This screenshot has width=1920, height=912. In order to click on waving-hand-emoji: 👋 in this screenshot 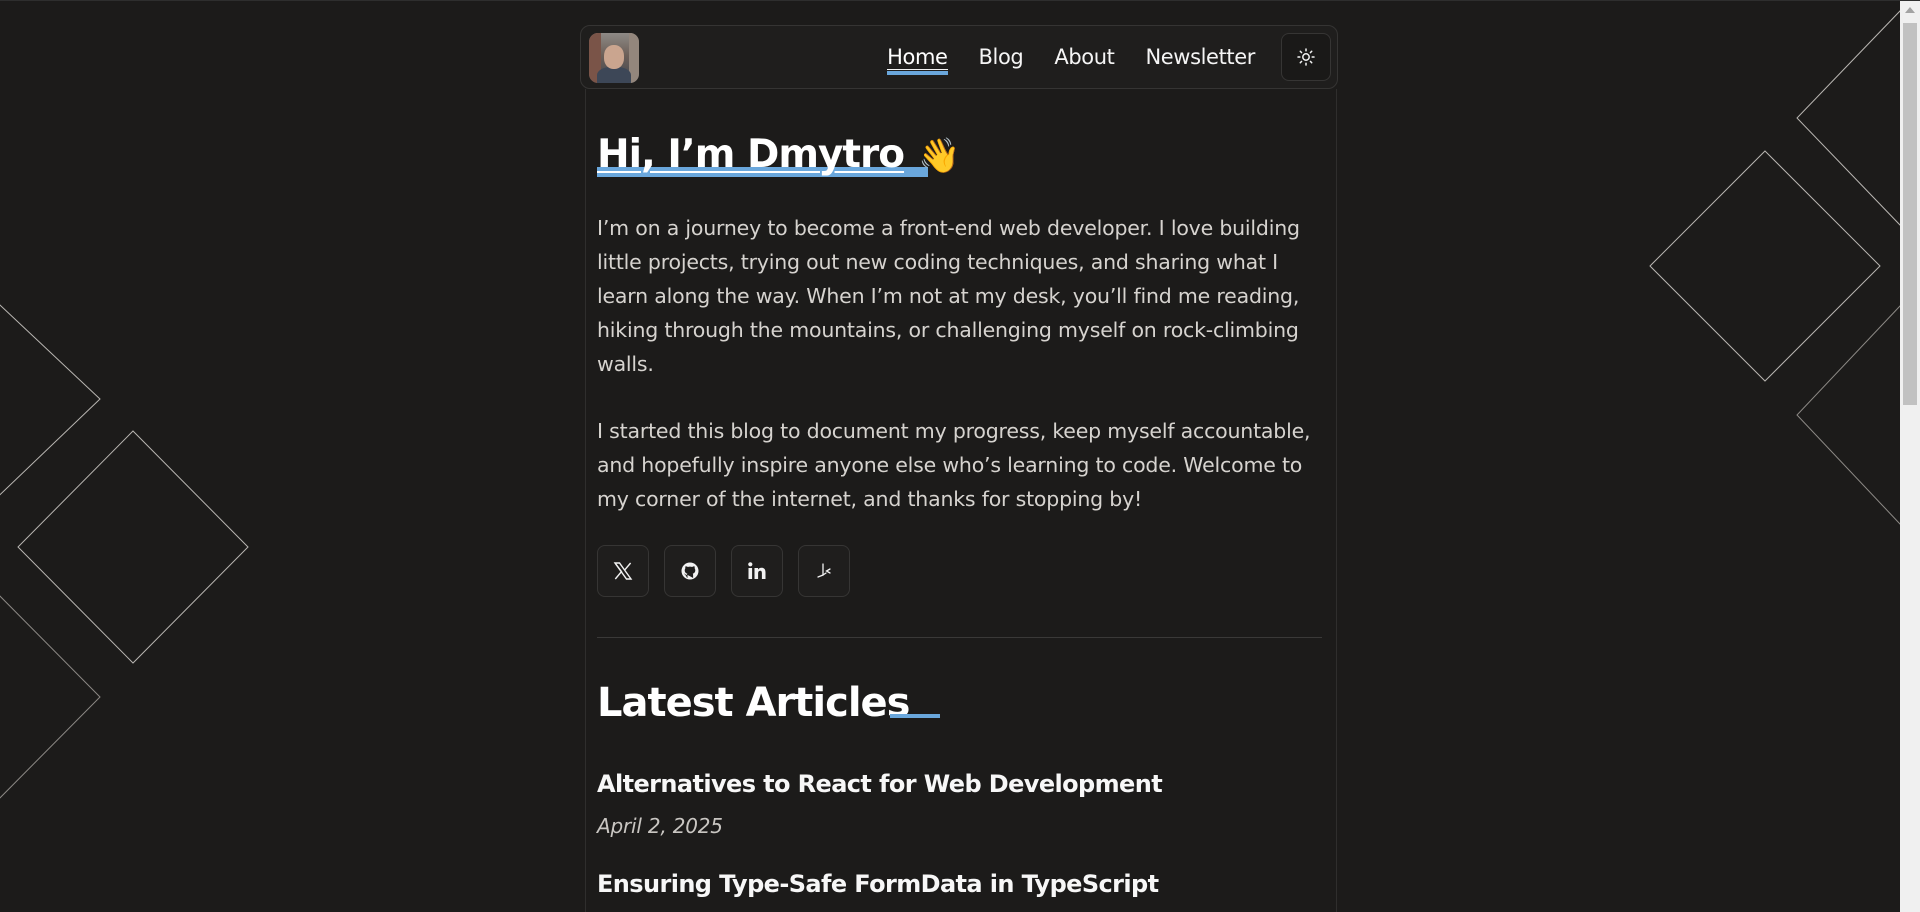, I will do `click(939, 156)`.